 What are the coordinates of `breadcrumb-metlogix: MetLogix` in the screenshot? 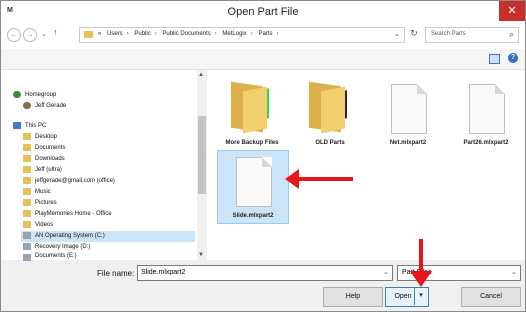 It's located at (234, 34).